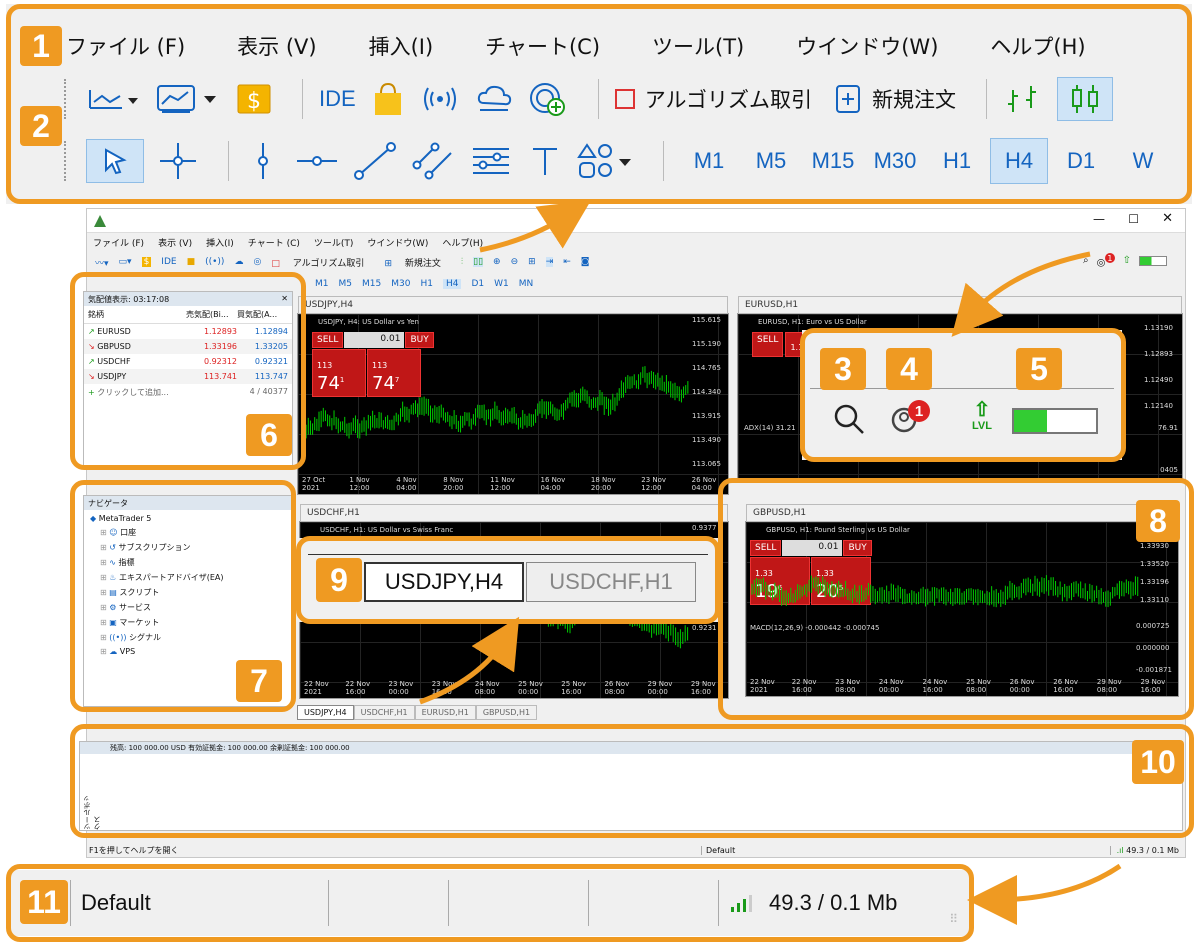  I want to click on mini-new-order-icon: ⊞, so click(388, 263).